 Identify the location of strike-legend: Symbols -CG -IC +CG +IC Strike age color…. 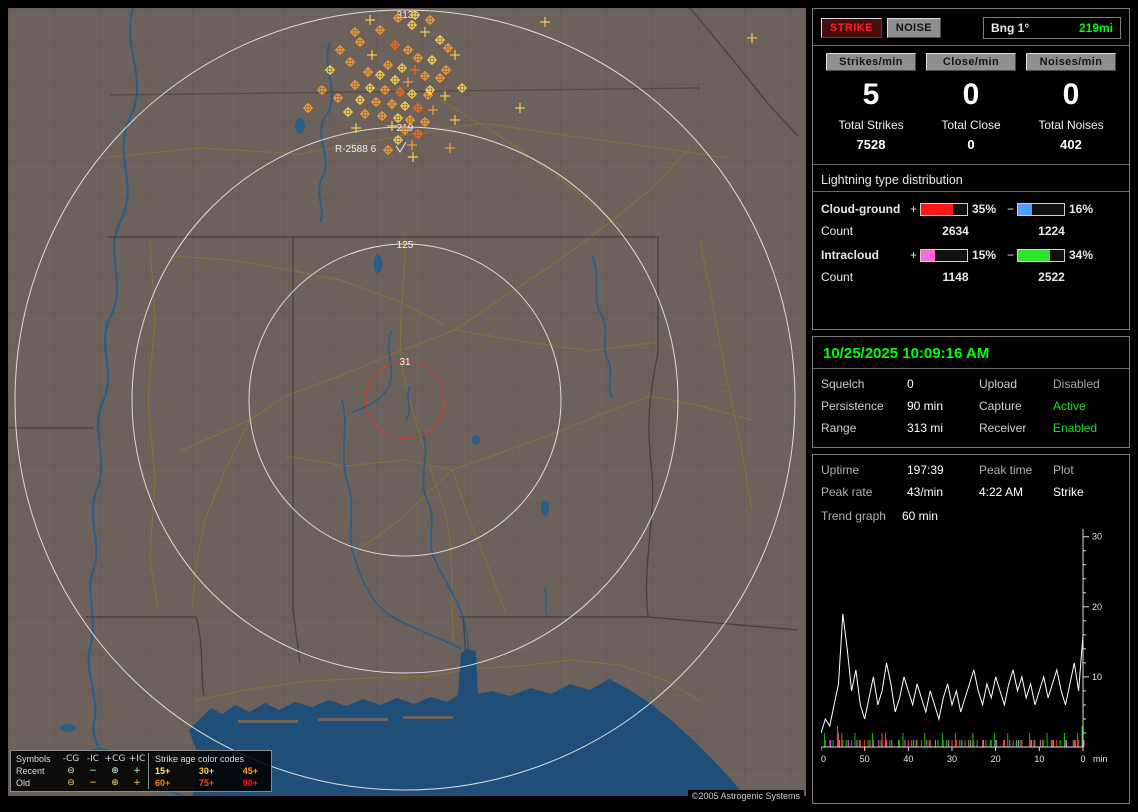
(141, 771).